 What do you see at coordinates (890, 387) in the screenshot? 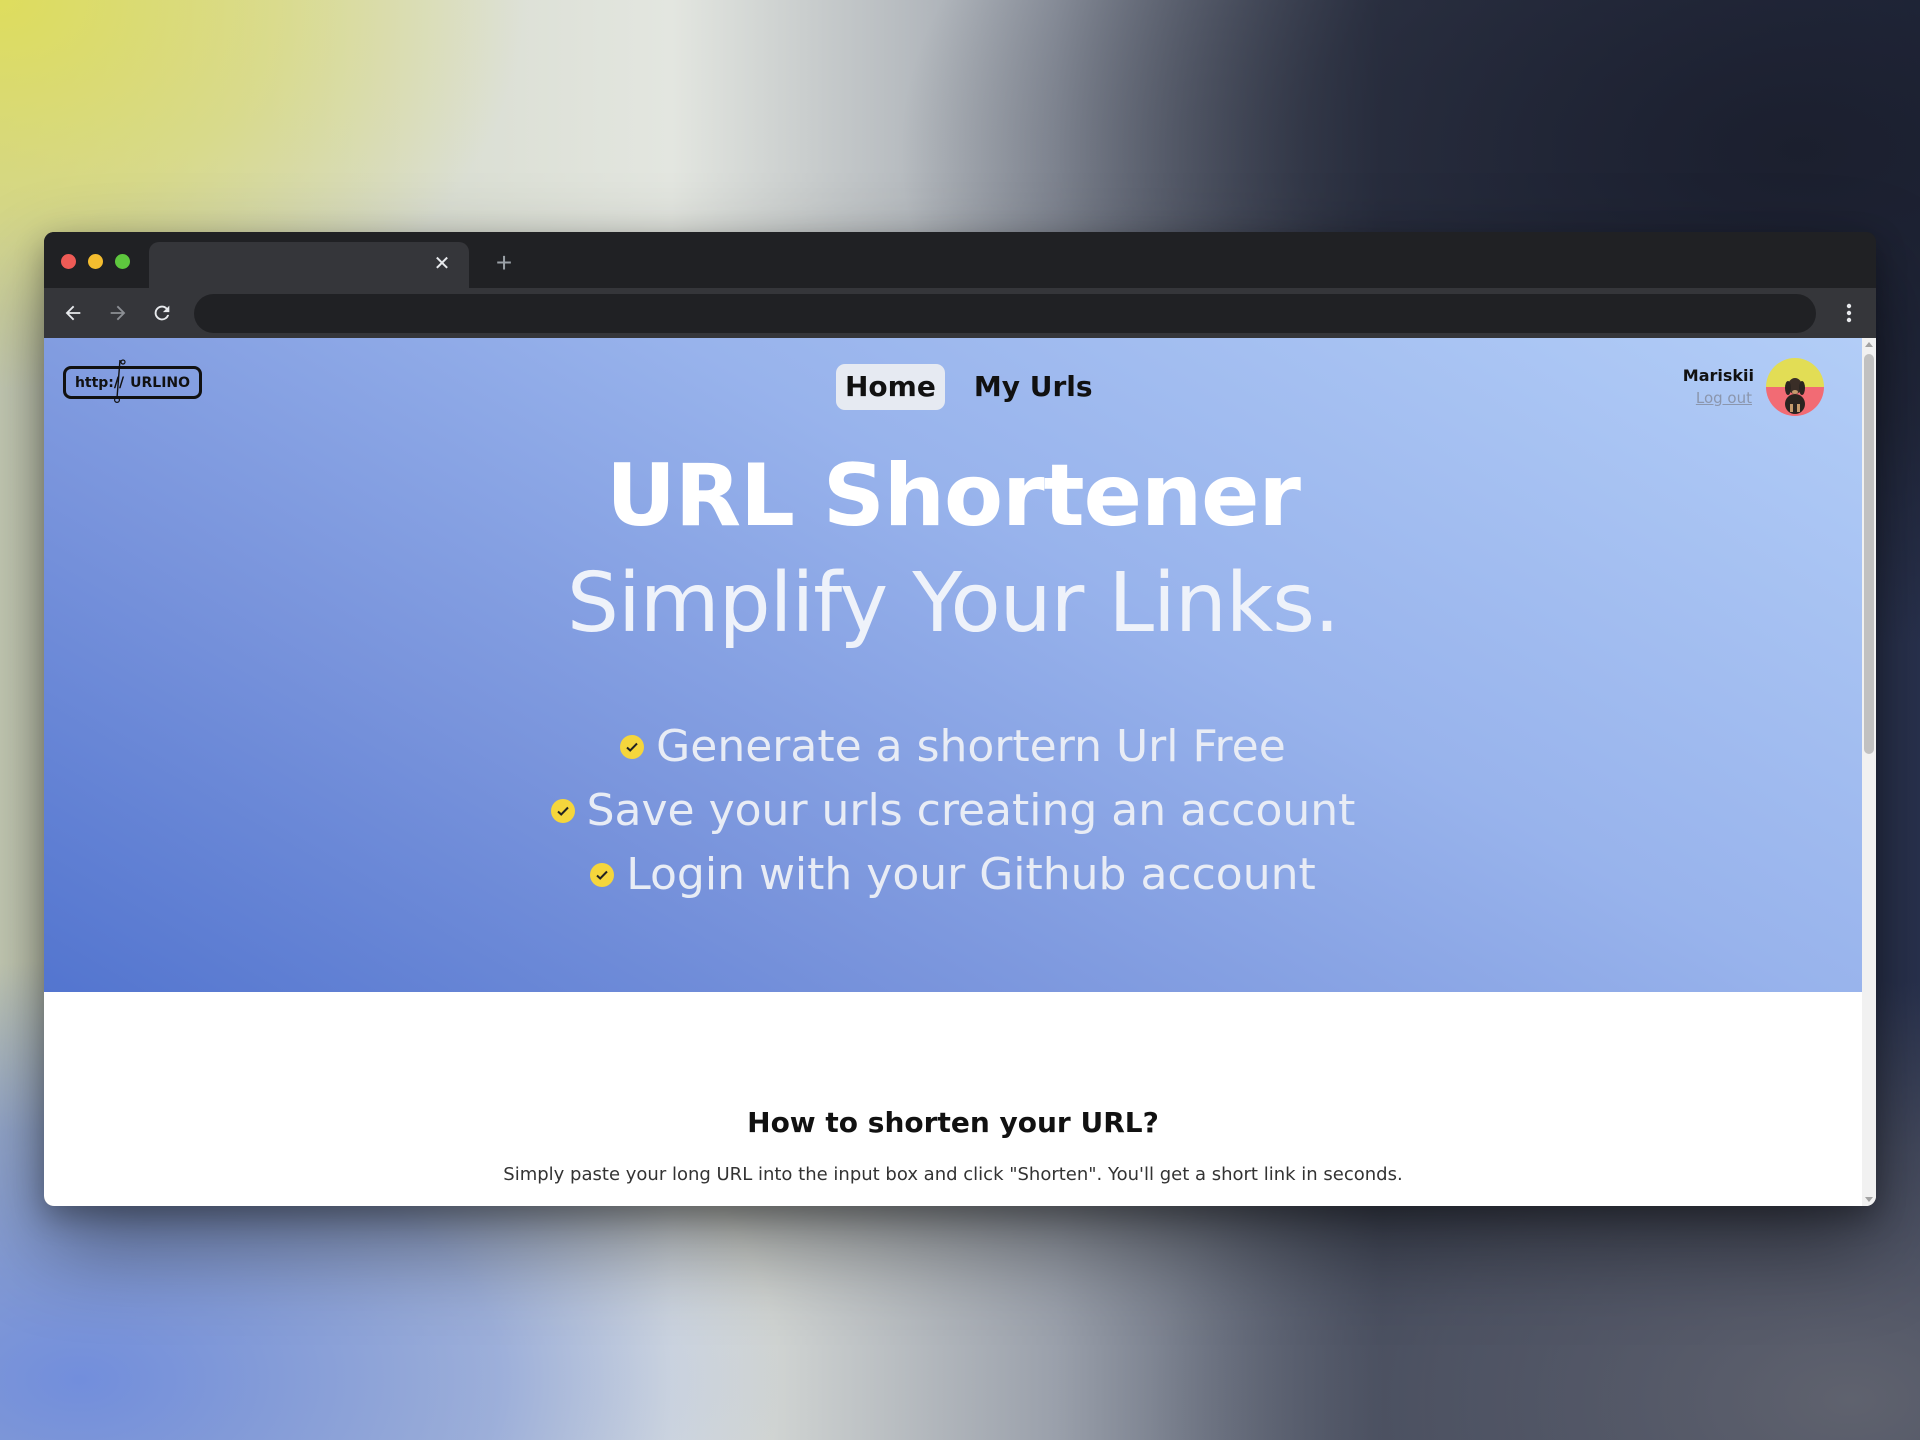
I see `nav-home-link: Home` at bounding box center [890, 387].